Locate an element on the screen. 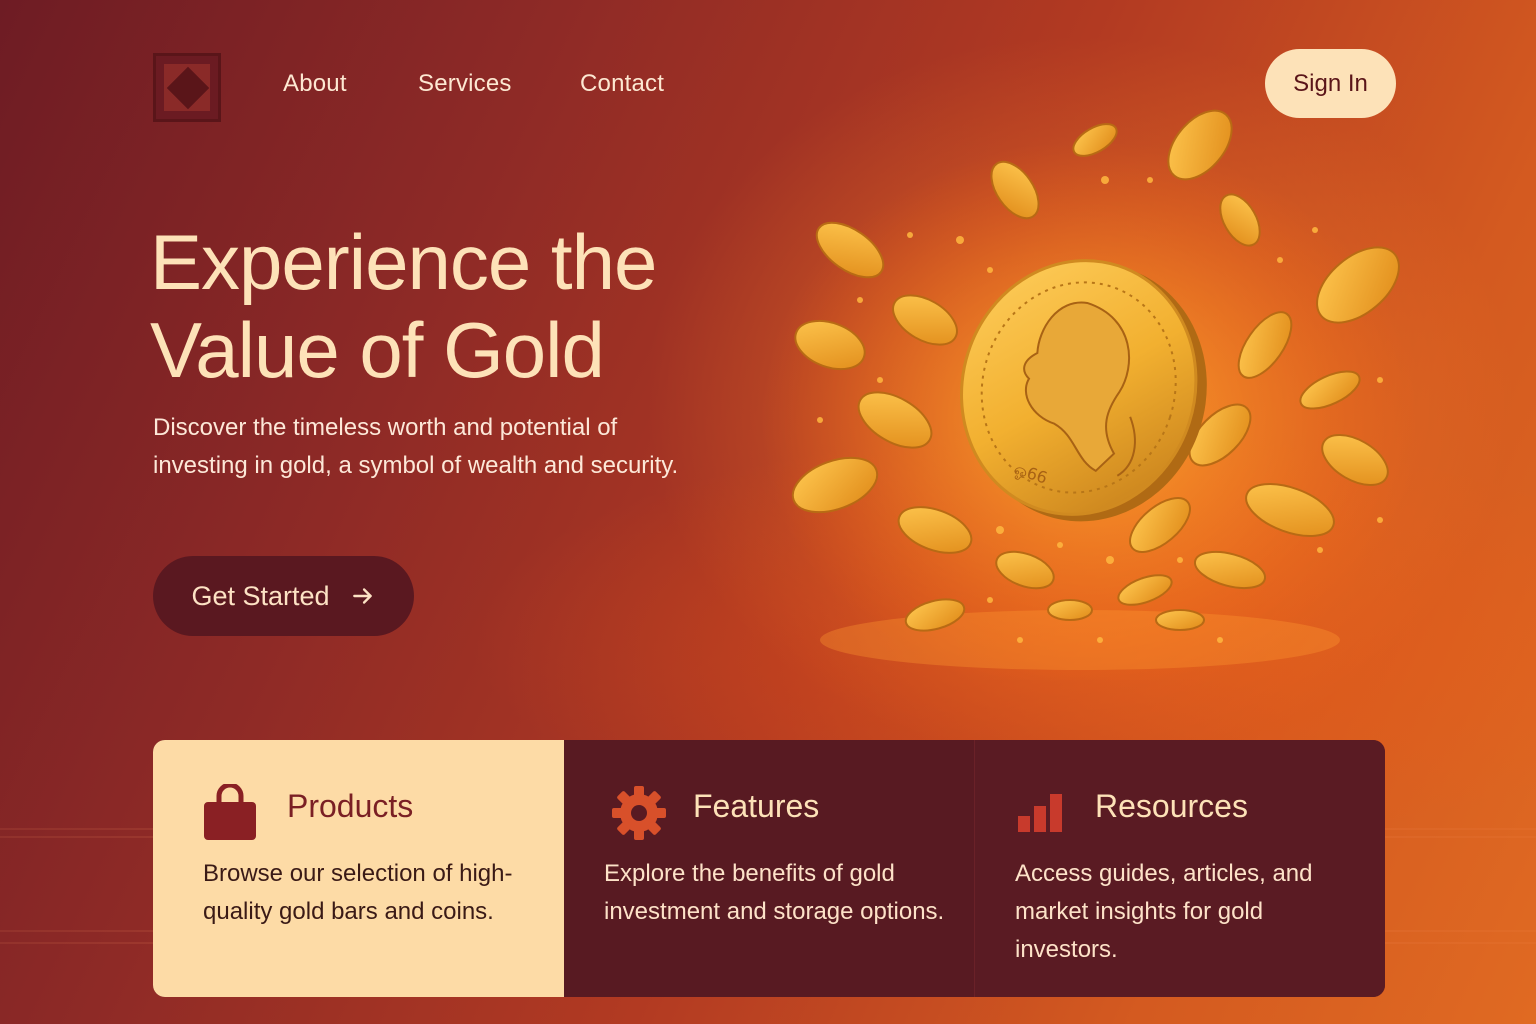 The width and height of the screenshot is (1536, 1024). card-title: Resources is located at coordinates (1171, 806).